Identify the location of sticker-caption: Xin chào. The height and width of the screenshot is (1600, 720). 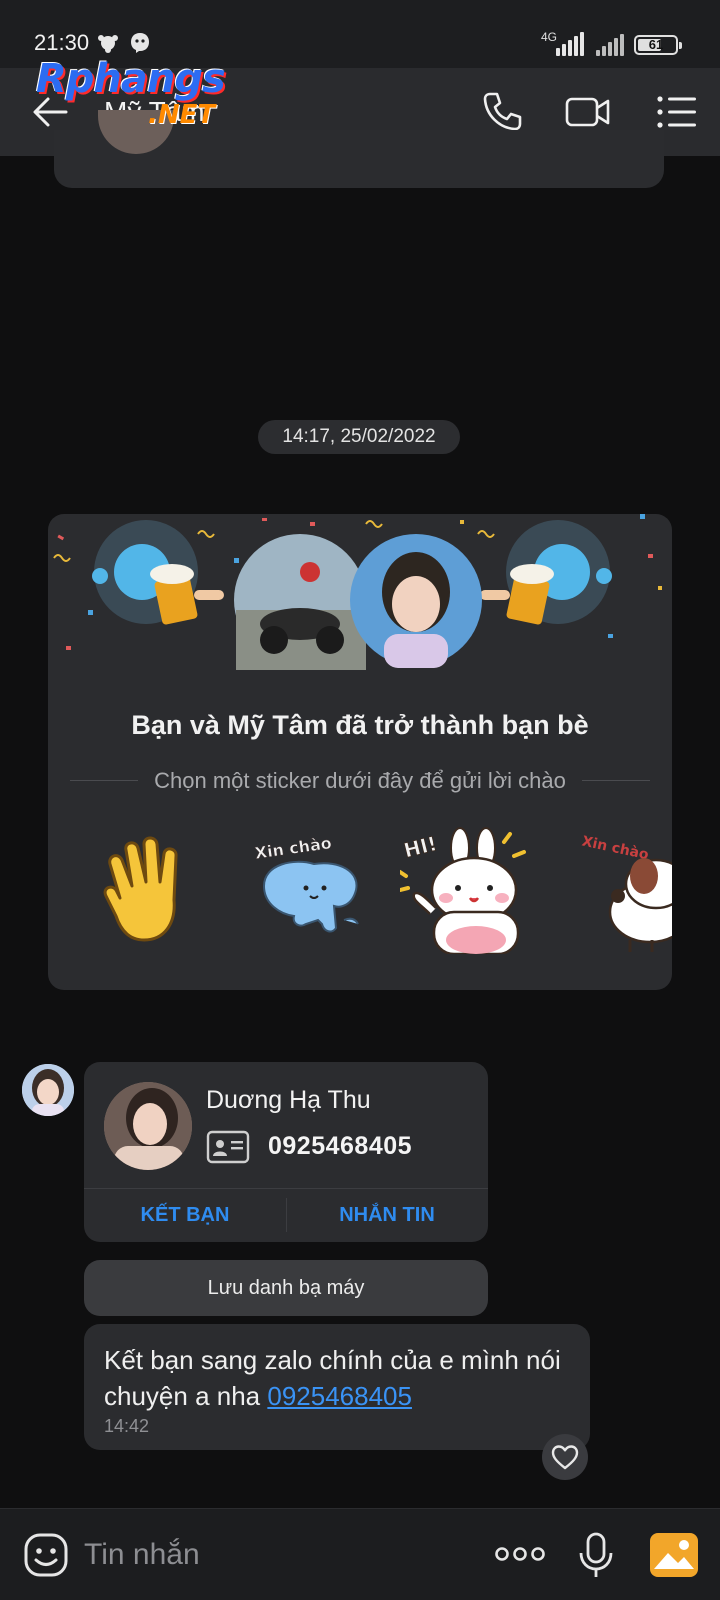
(293, 848).